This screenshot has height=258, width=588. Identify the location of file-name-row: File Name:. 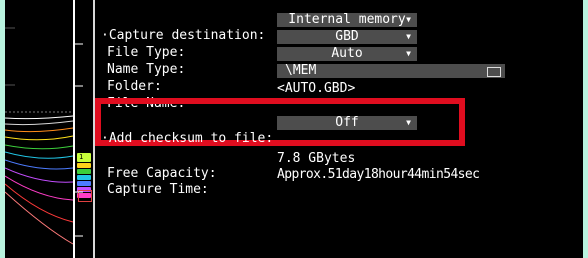
(143, 96).